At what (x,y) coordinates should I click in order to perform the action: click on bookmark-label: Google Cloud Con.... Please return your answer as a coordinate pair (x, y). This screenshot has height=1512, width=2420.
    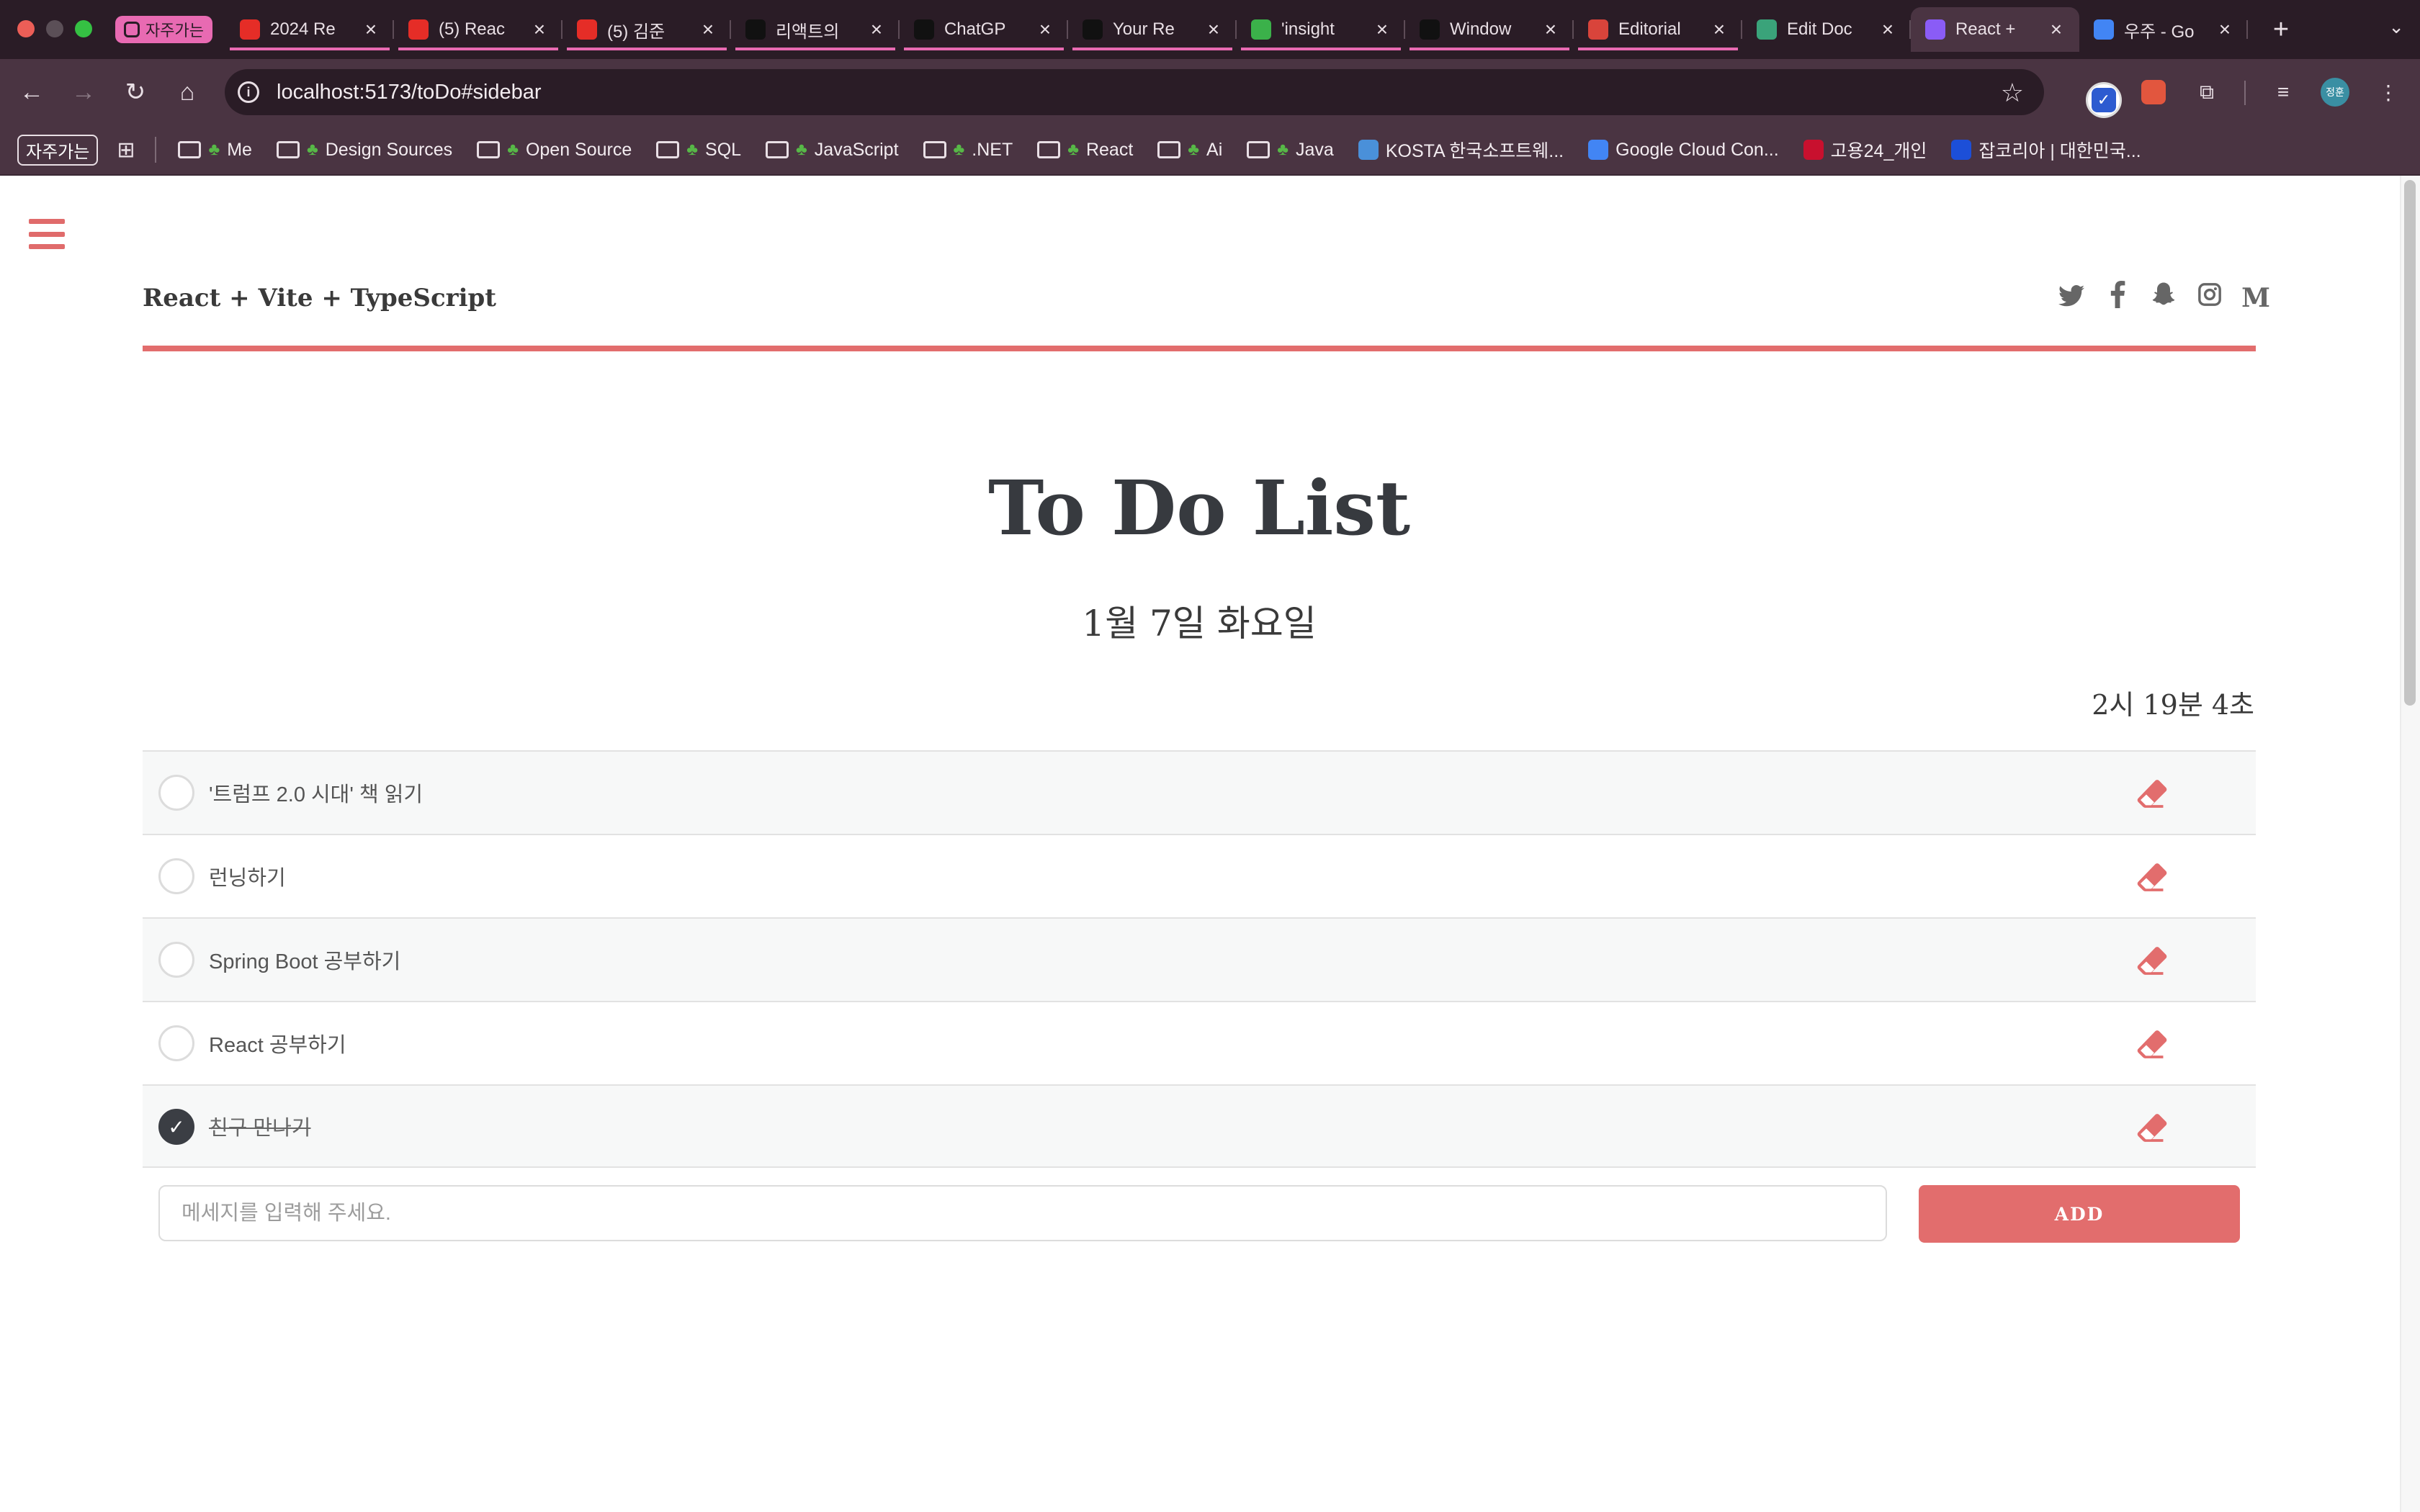
    Looking at the image, I should click on (1697, 149).